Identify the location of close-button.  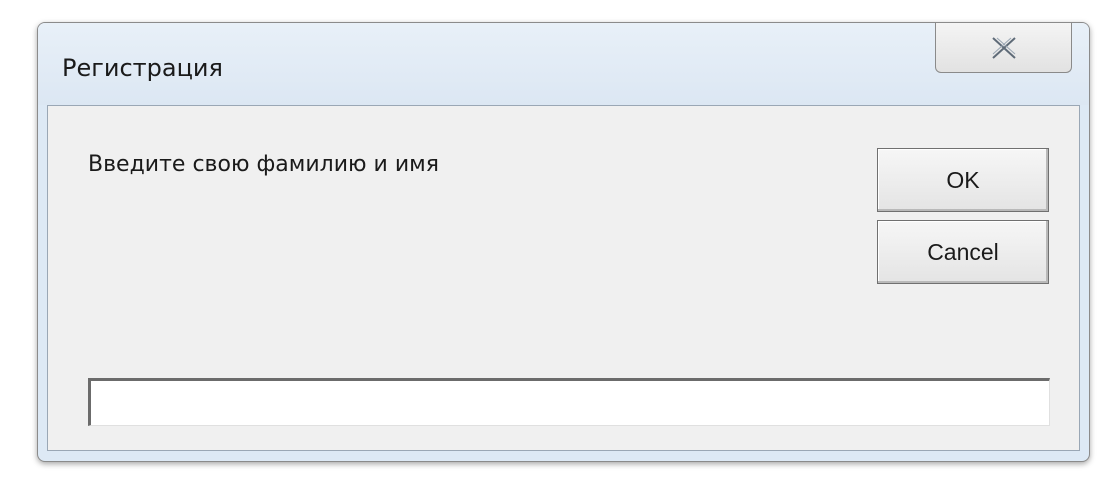
(1003, 48).